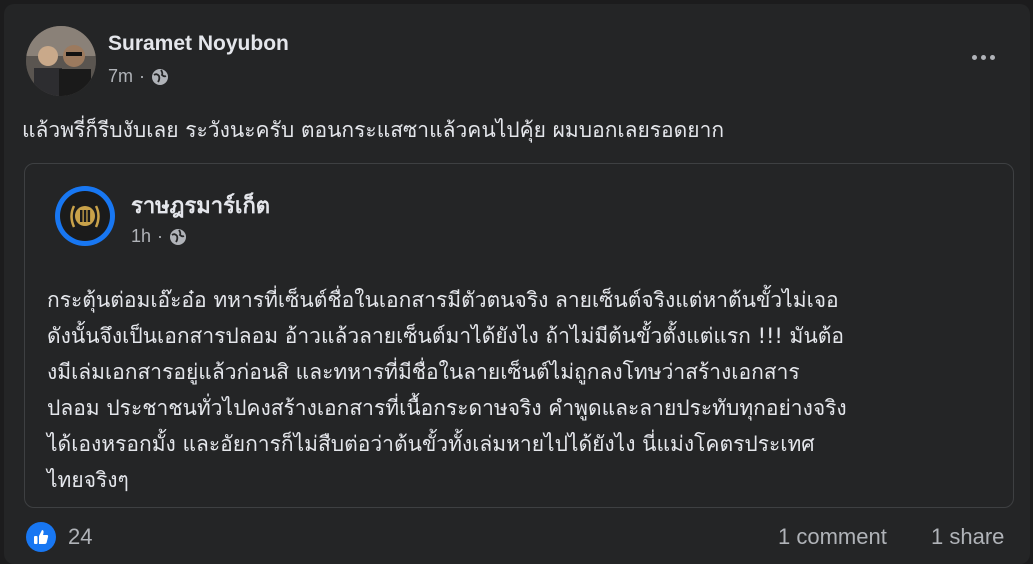  What do you see at coordinates (967, 537) in the screenshot?
I see `shares-count-link: 1 share` at bounding box center [967, 537].